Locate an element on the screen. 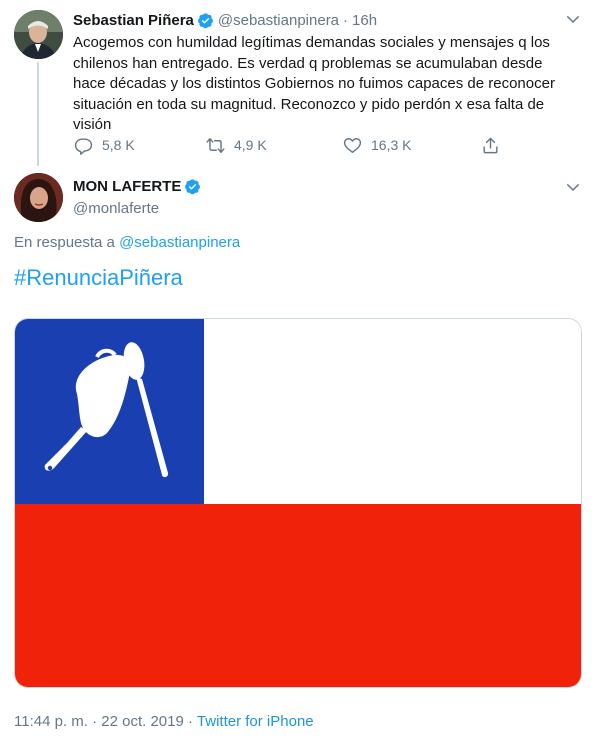 This screenshot has height=746, width=596. tweet-timestamp: 11:44 p. m. · 22 oct. 2019 is located at coordinates (99, 721).